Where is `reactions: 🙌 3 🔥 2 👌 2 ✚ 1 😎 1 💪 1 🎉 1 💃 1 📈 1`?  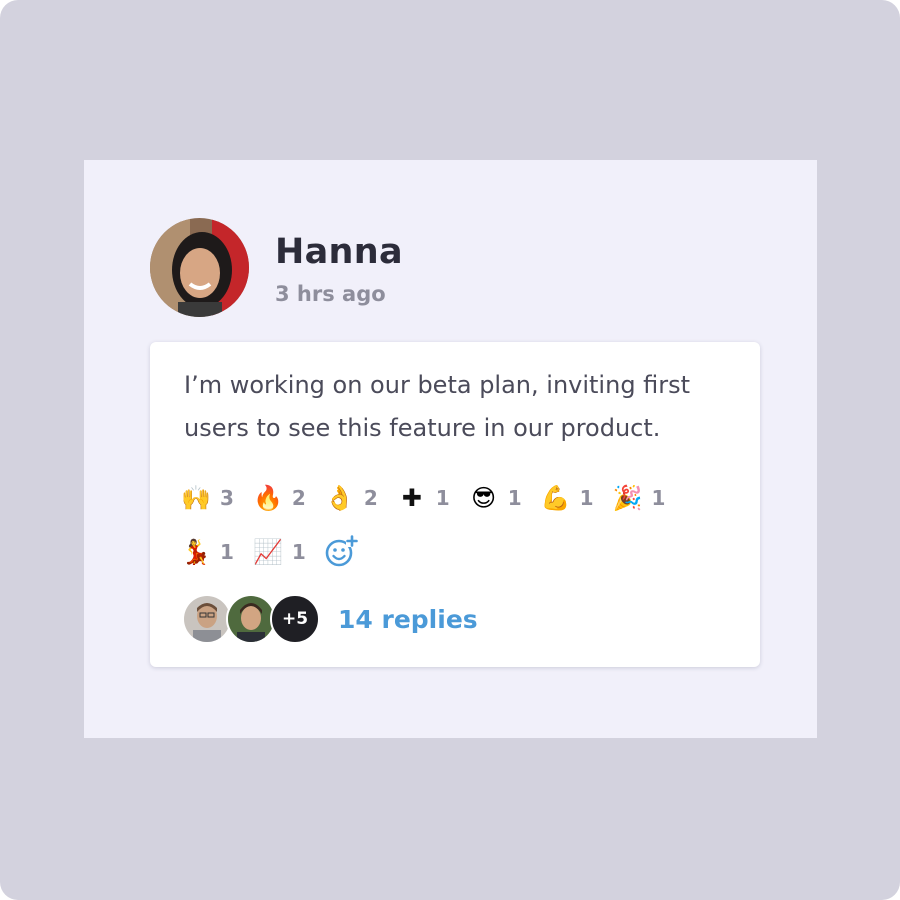
reactions: 🙌 3 🔥 2 👌 2 ✚ 1 😎 1 💪 1 🎉 1 💃 1 📈 1 is located at coordinates (460, 532).